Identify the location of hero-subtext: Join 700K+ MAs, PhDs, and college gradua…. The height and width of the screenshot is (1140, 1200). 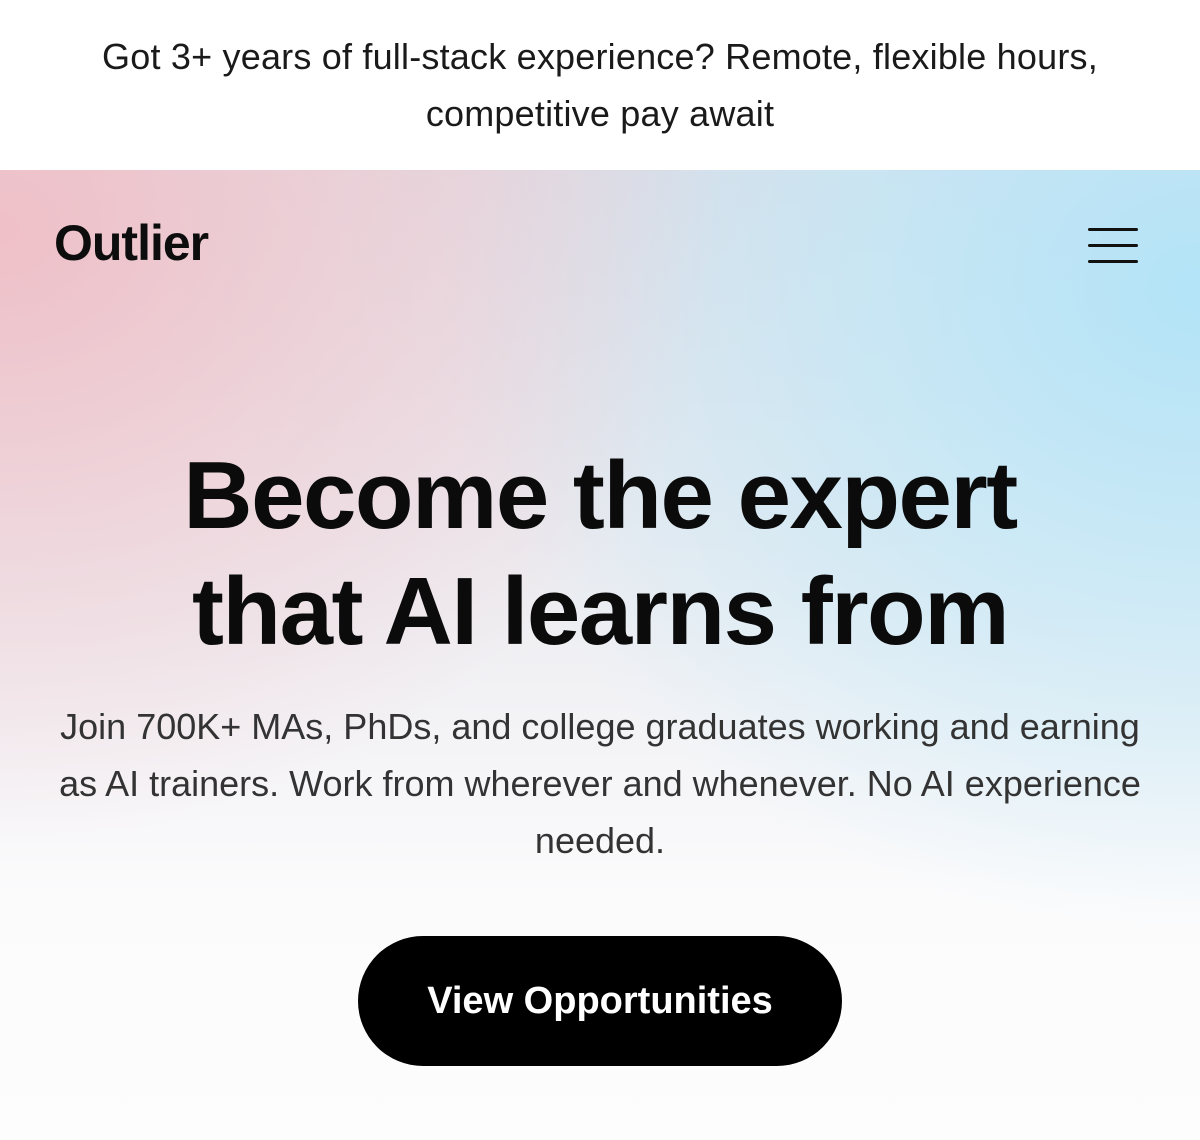
(600, 783).